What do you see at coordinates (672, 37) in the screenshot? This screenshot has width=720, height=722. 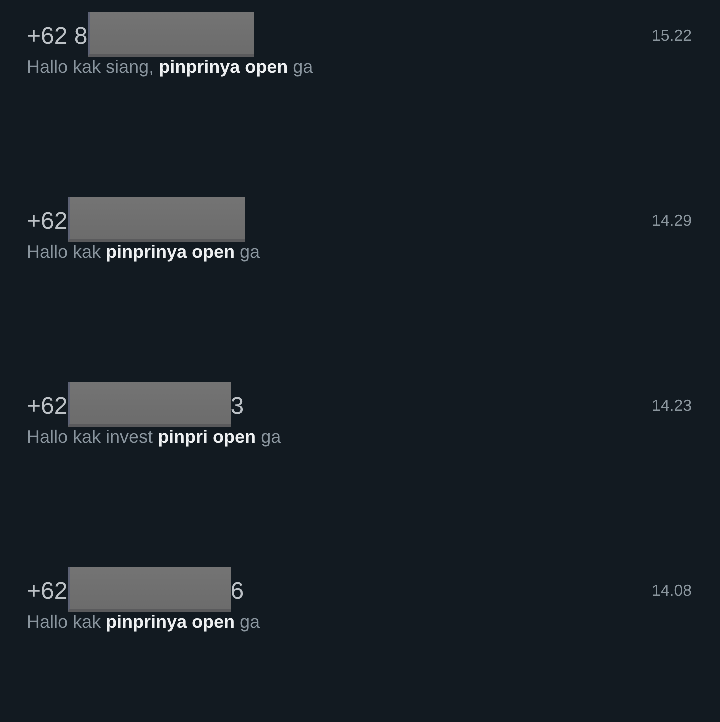 I see `message-time: 15.22` at bounding box center [672, 37].